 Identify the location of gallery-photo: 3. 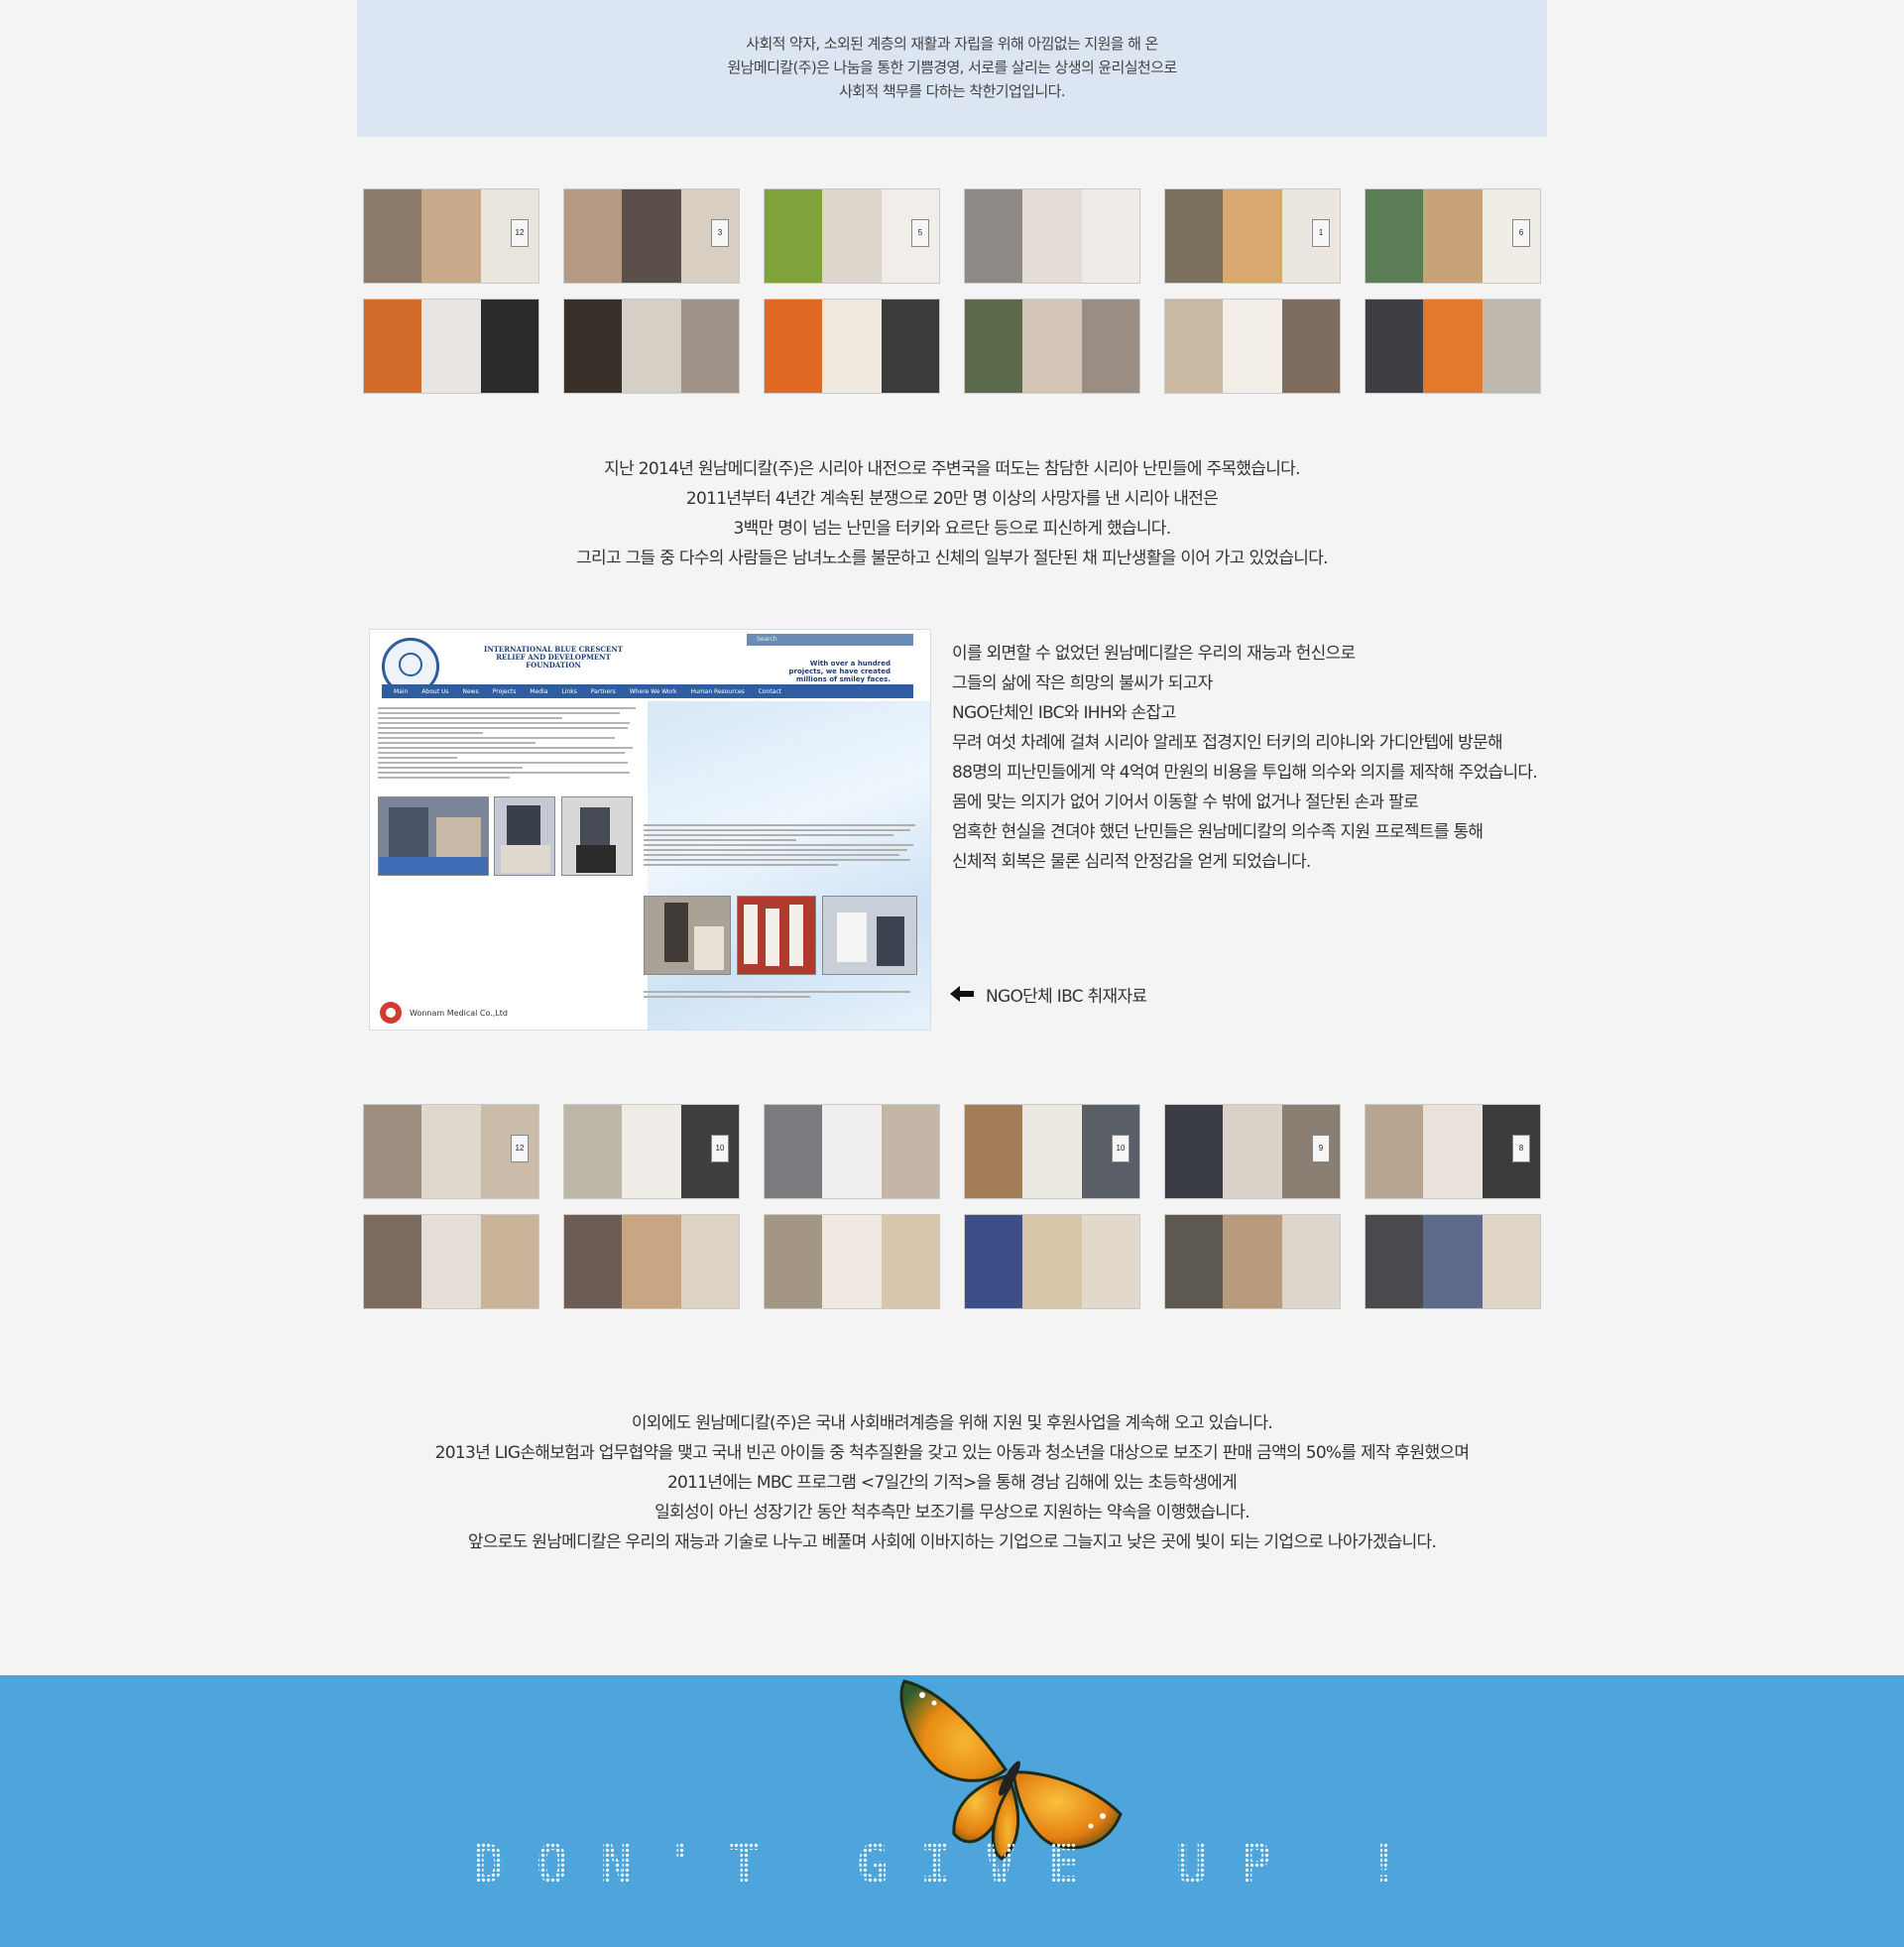
(651, 236).